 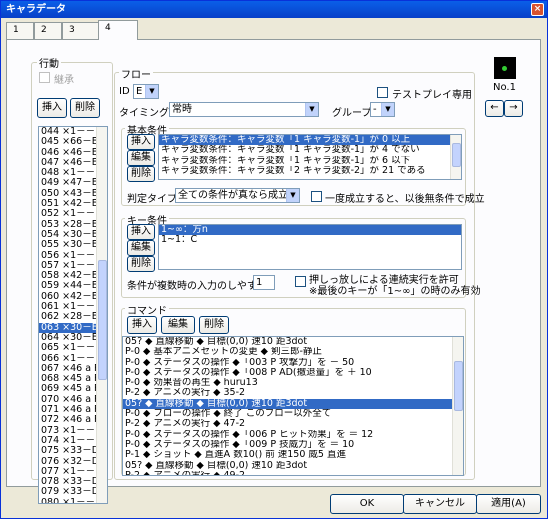 I want to click on list-item: P-0 ◆ 効果音の再生 ◆ huru13, so click(x=293, y=383).